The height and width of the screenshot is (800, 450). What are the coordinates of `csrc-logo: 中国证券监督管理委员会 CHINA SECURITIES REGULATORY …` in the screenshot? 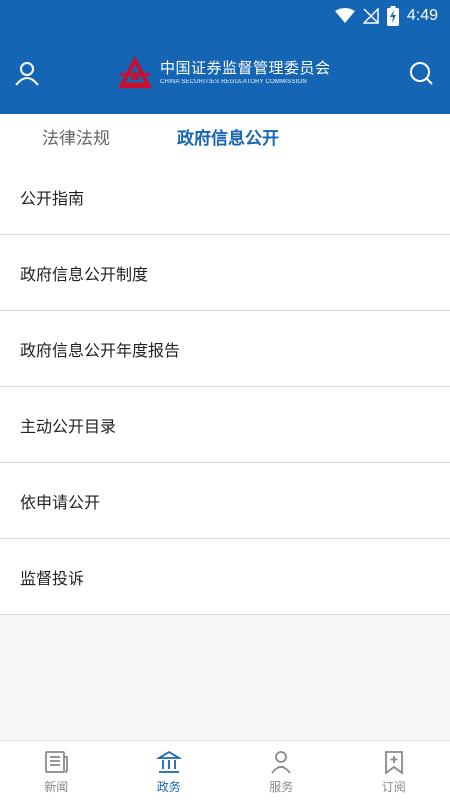 It's located at (223, 73).